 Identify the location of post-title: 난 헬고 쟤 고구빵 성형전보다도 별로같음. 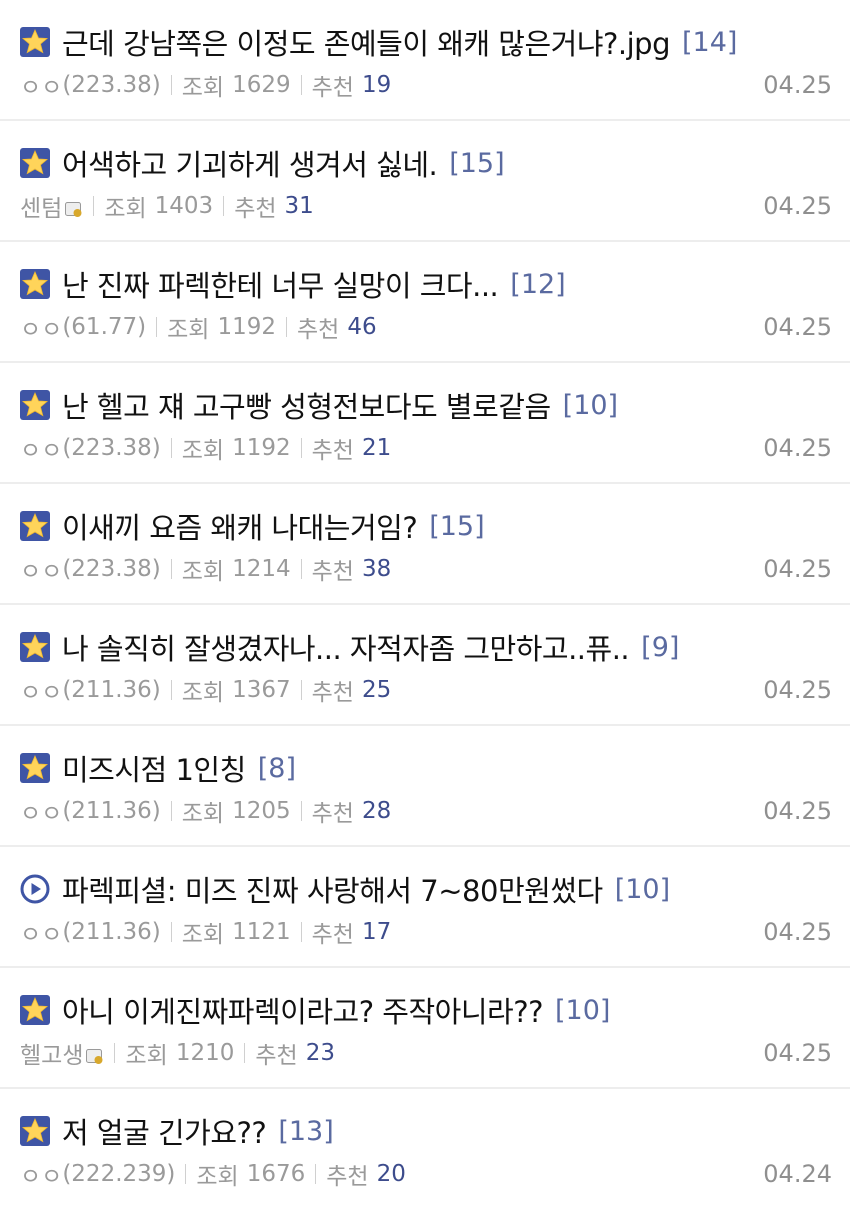
(306, 405).